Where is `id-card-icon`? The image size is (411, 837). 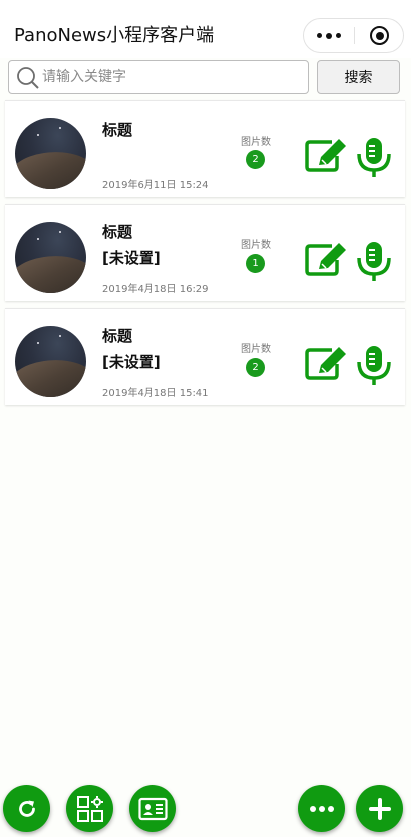 id-card-icon is located at coordinates (152, 808).